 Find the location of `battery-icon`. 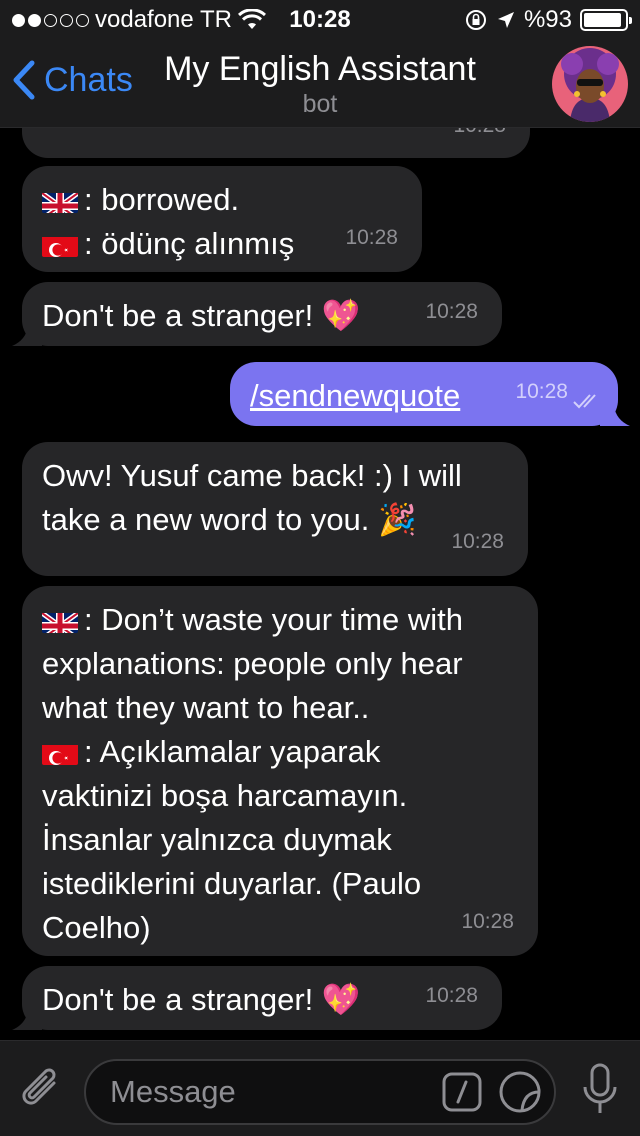

battery-icon is located at coordinates (606, 20).